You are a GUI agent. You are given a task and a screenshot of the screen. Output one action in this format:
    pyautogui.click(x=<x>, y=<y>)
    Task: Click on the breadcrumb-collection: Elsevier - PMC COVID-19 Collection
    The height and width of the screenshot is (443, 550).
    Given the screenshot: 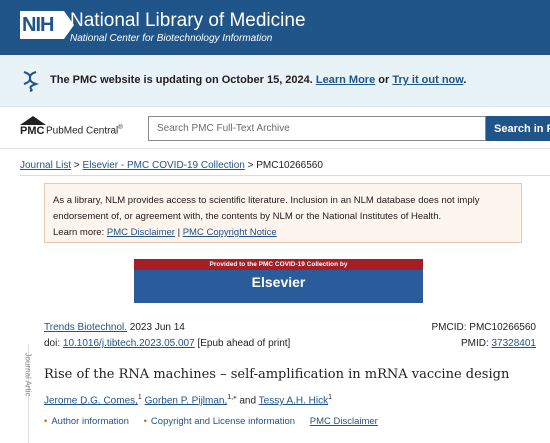 What is the action you would take?
    pyautogui.click(x=164, y=165)
    